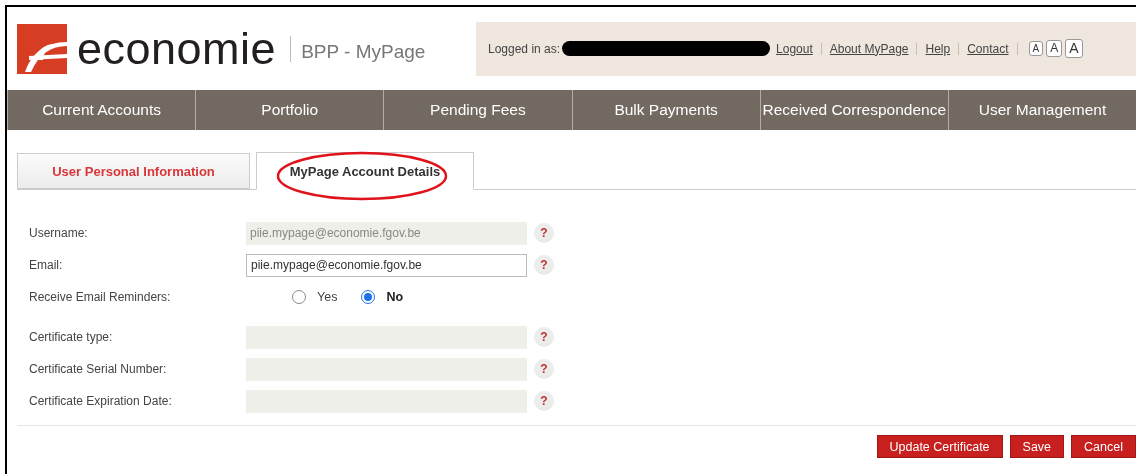  I want to click on header-link: Help, so click(938, 48).